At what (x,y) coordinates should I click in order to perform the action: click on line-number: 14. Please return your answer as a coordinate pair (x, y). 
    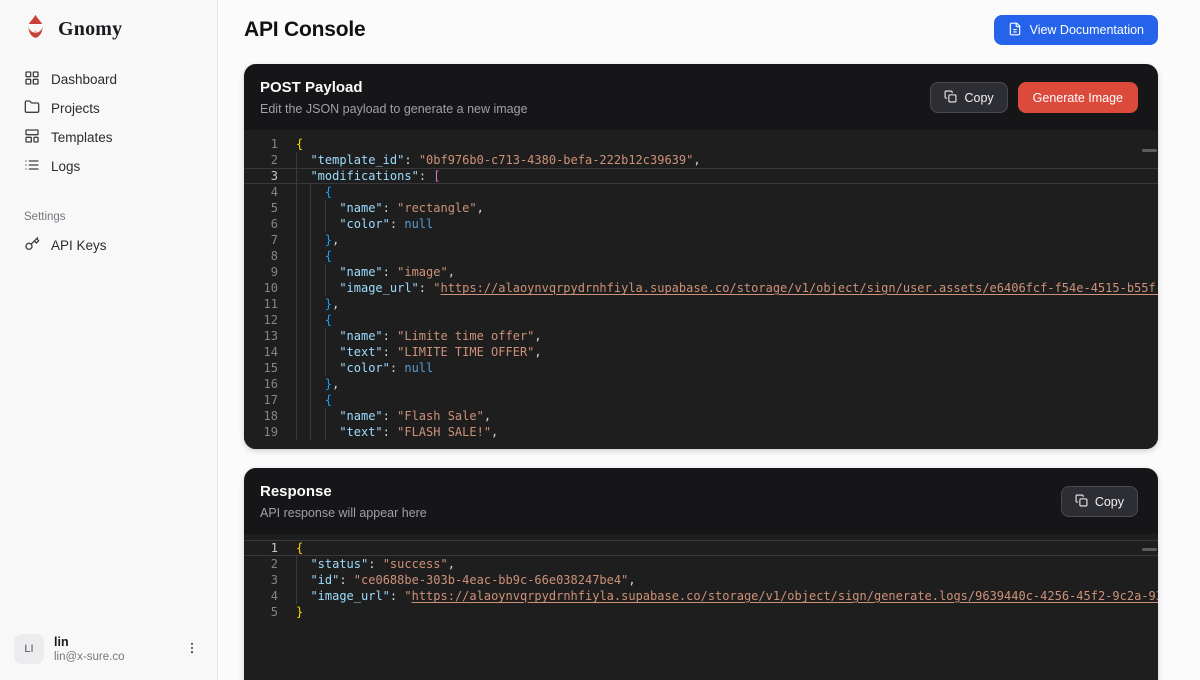
    Looking at the image, I should click on (270, 352).